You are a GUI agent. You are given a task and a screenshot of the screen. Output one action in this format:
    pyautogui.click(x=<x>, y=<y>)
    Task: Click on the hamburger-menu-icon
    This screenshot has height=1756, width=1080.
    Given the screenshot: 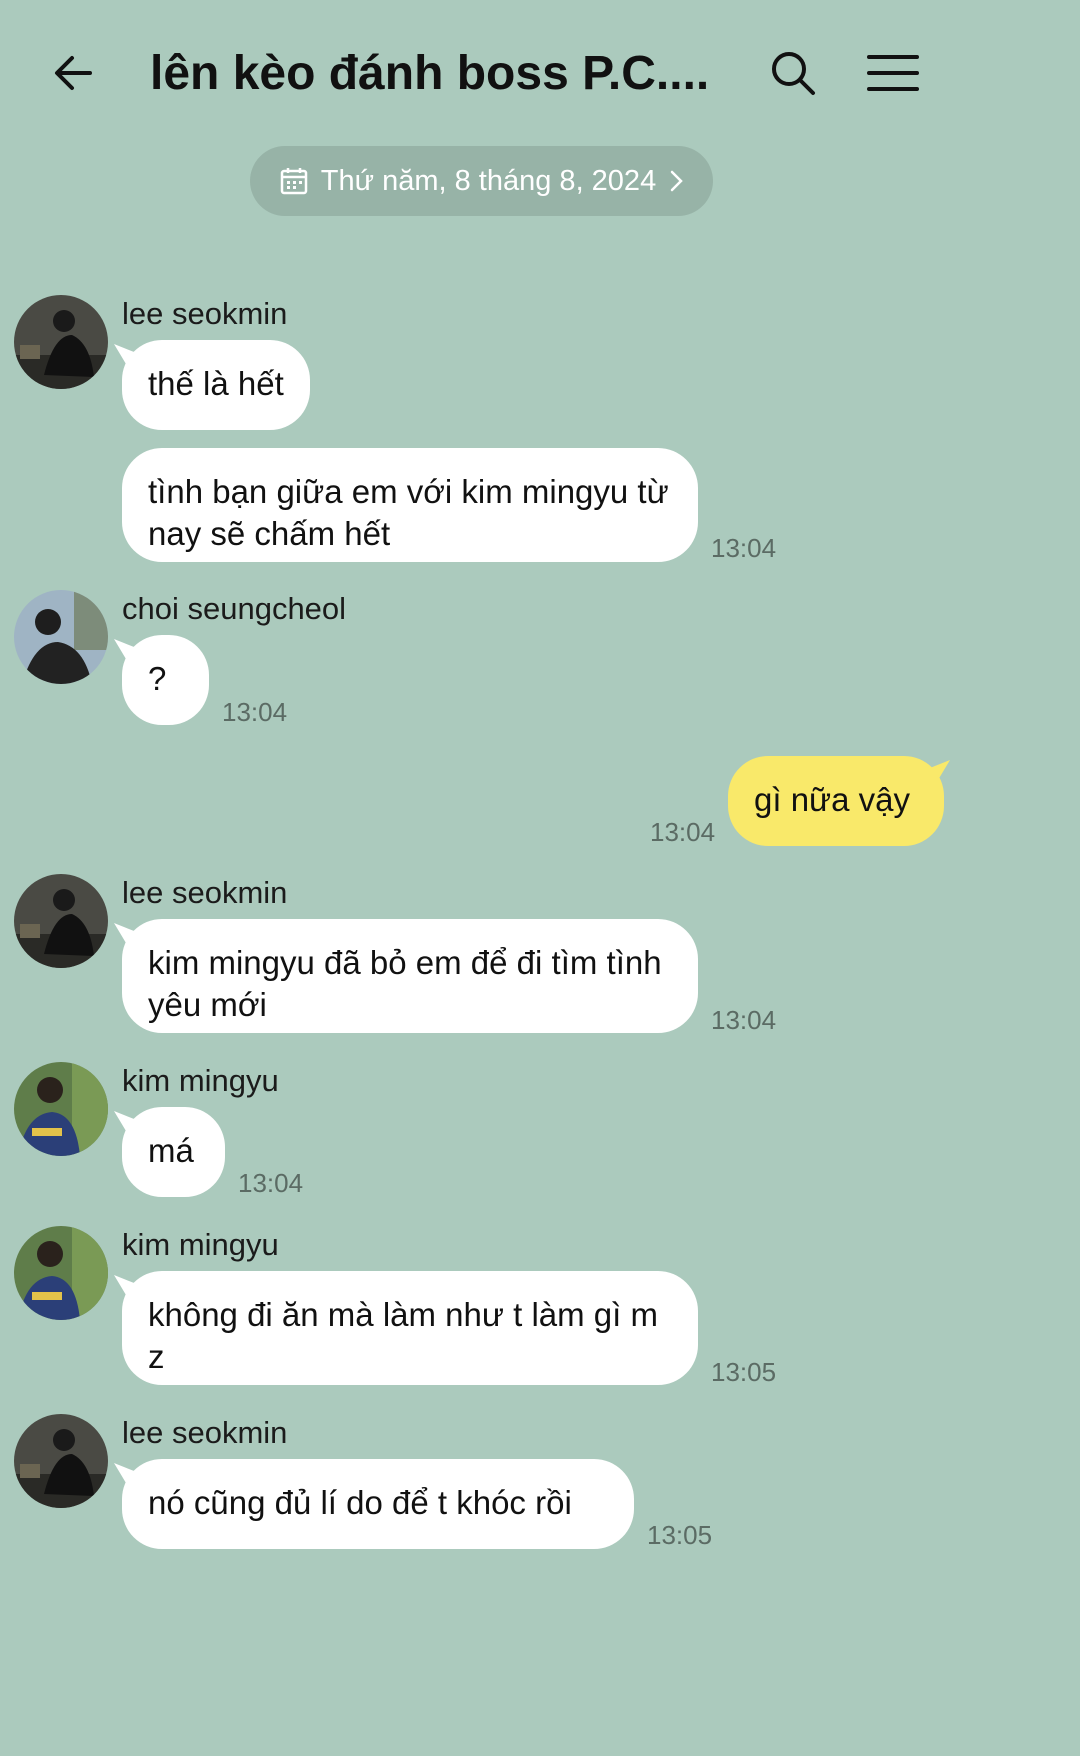 What is the action you would take?
    pyautogui.click(x=893, y=73)
    